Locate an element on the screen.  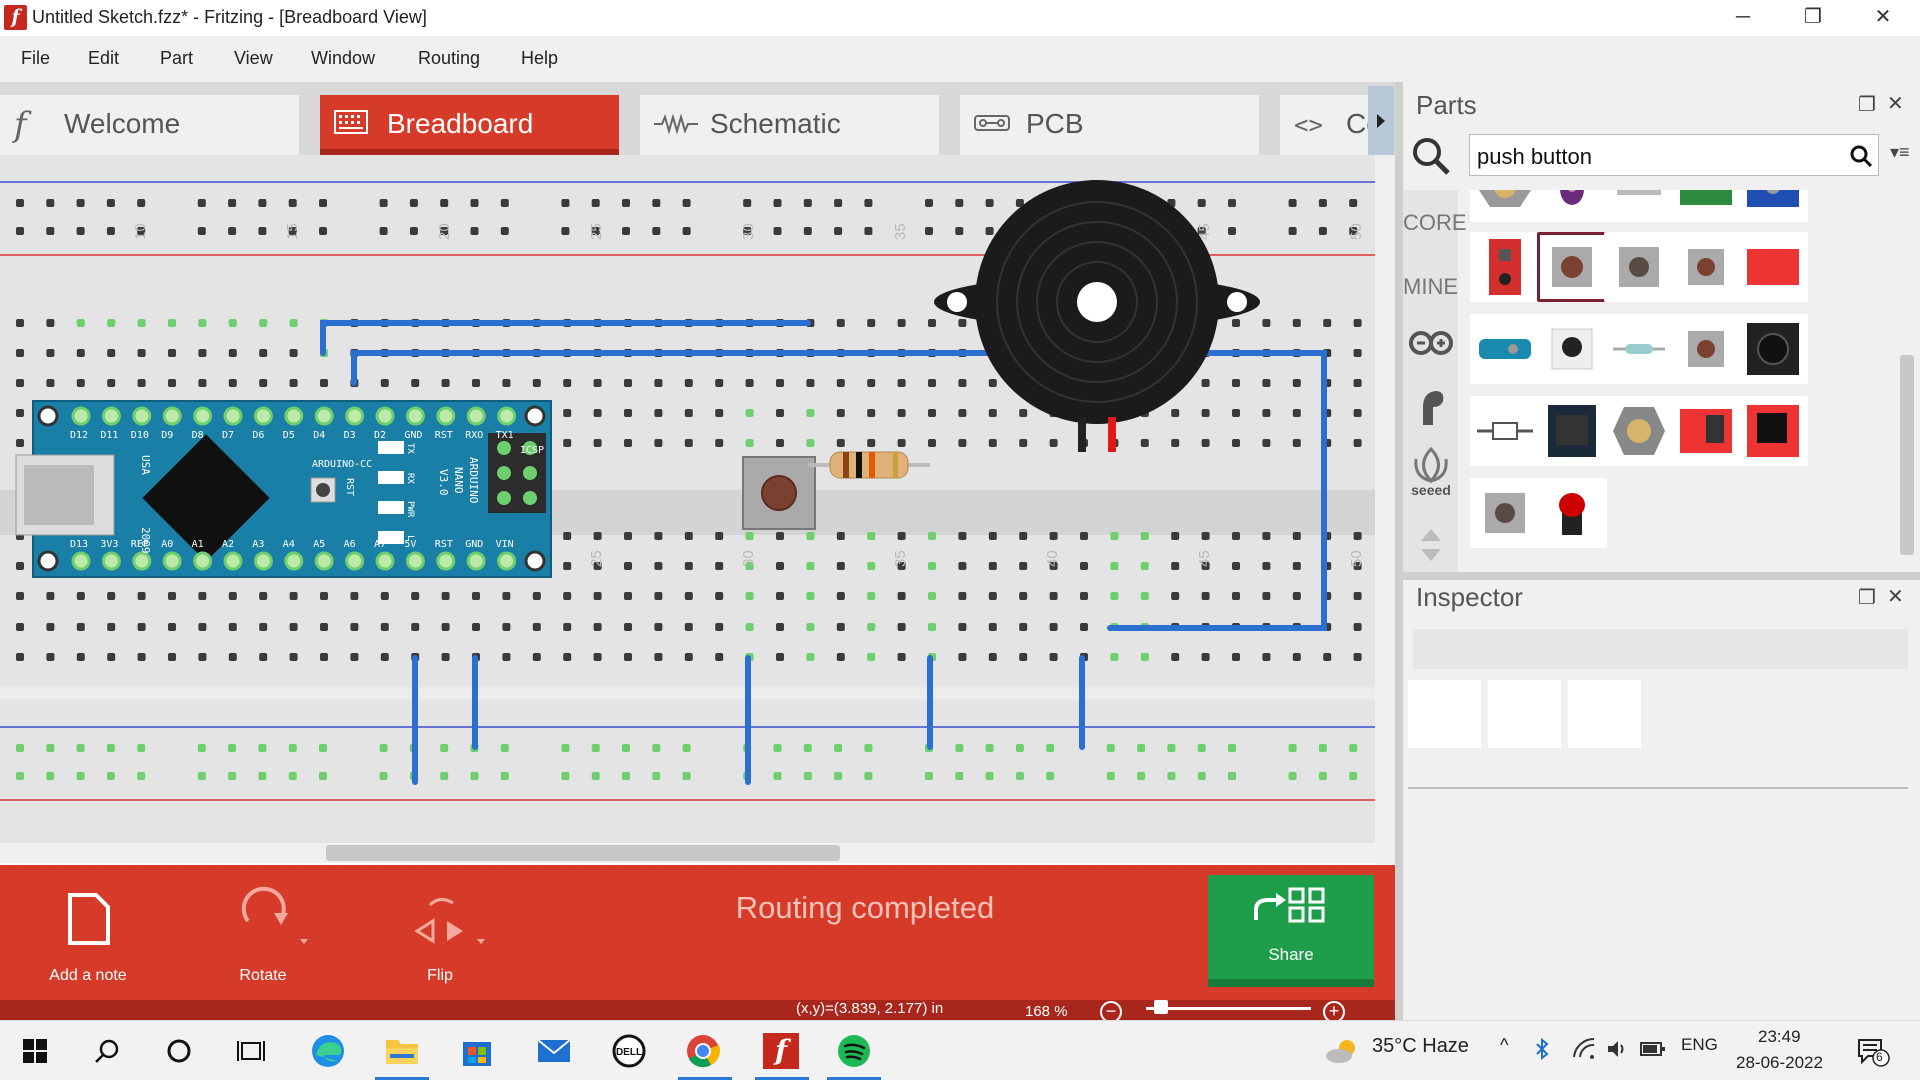
horizontal-scroll-thumb is located at coordinates (583, 853).